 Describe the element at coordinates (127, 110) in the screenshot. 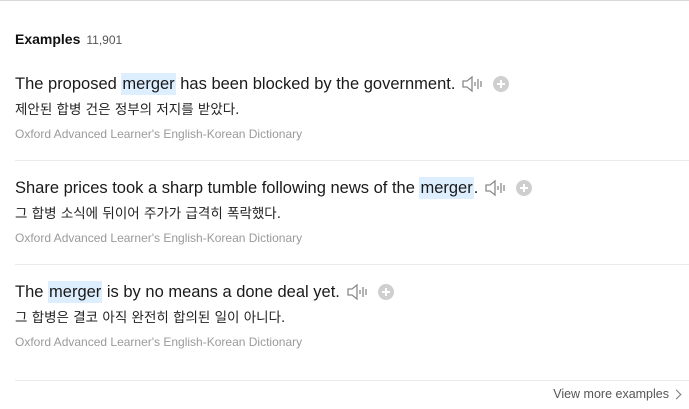

I see `example-translation: 제안된 합병 건은 정부의 저지를 받았다.` at that location.